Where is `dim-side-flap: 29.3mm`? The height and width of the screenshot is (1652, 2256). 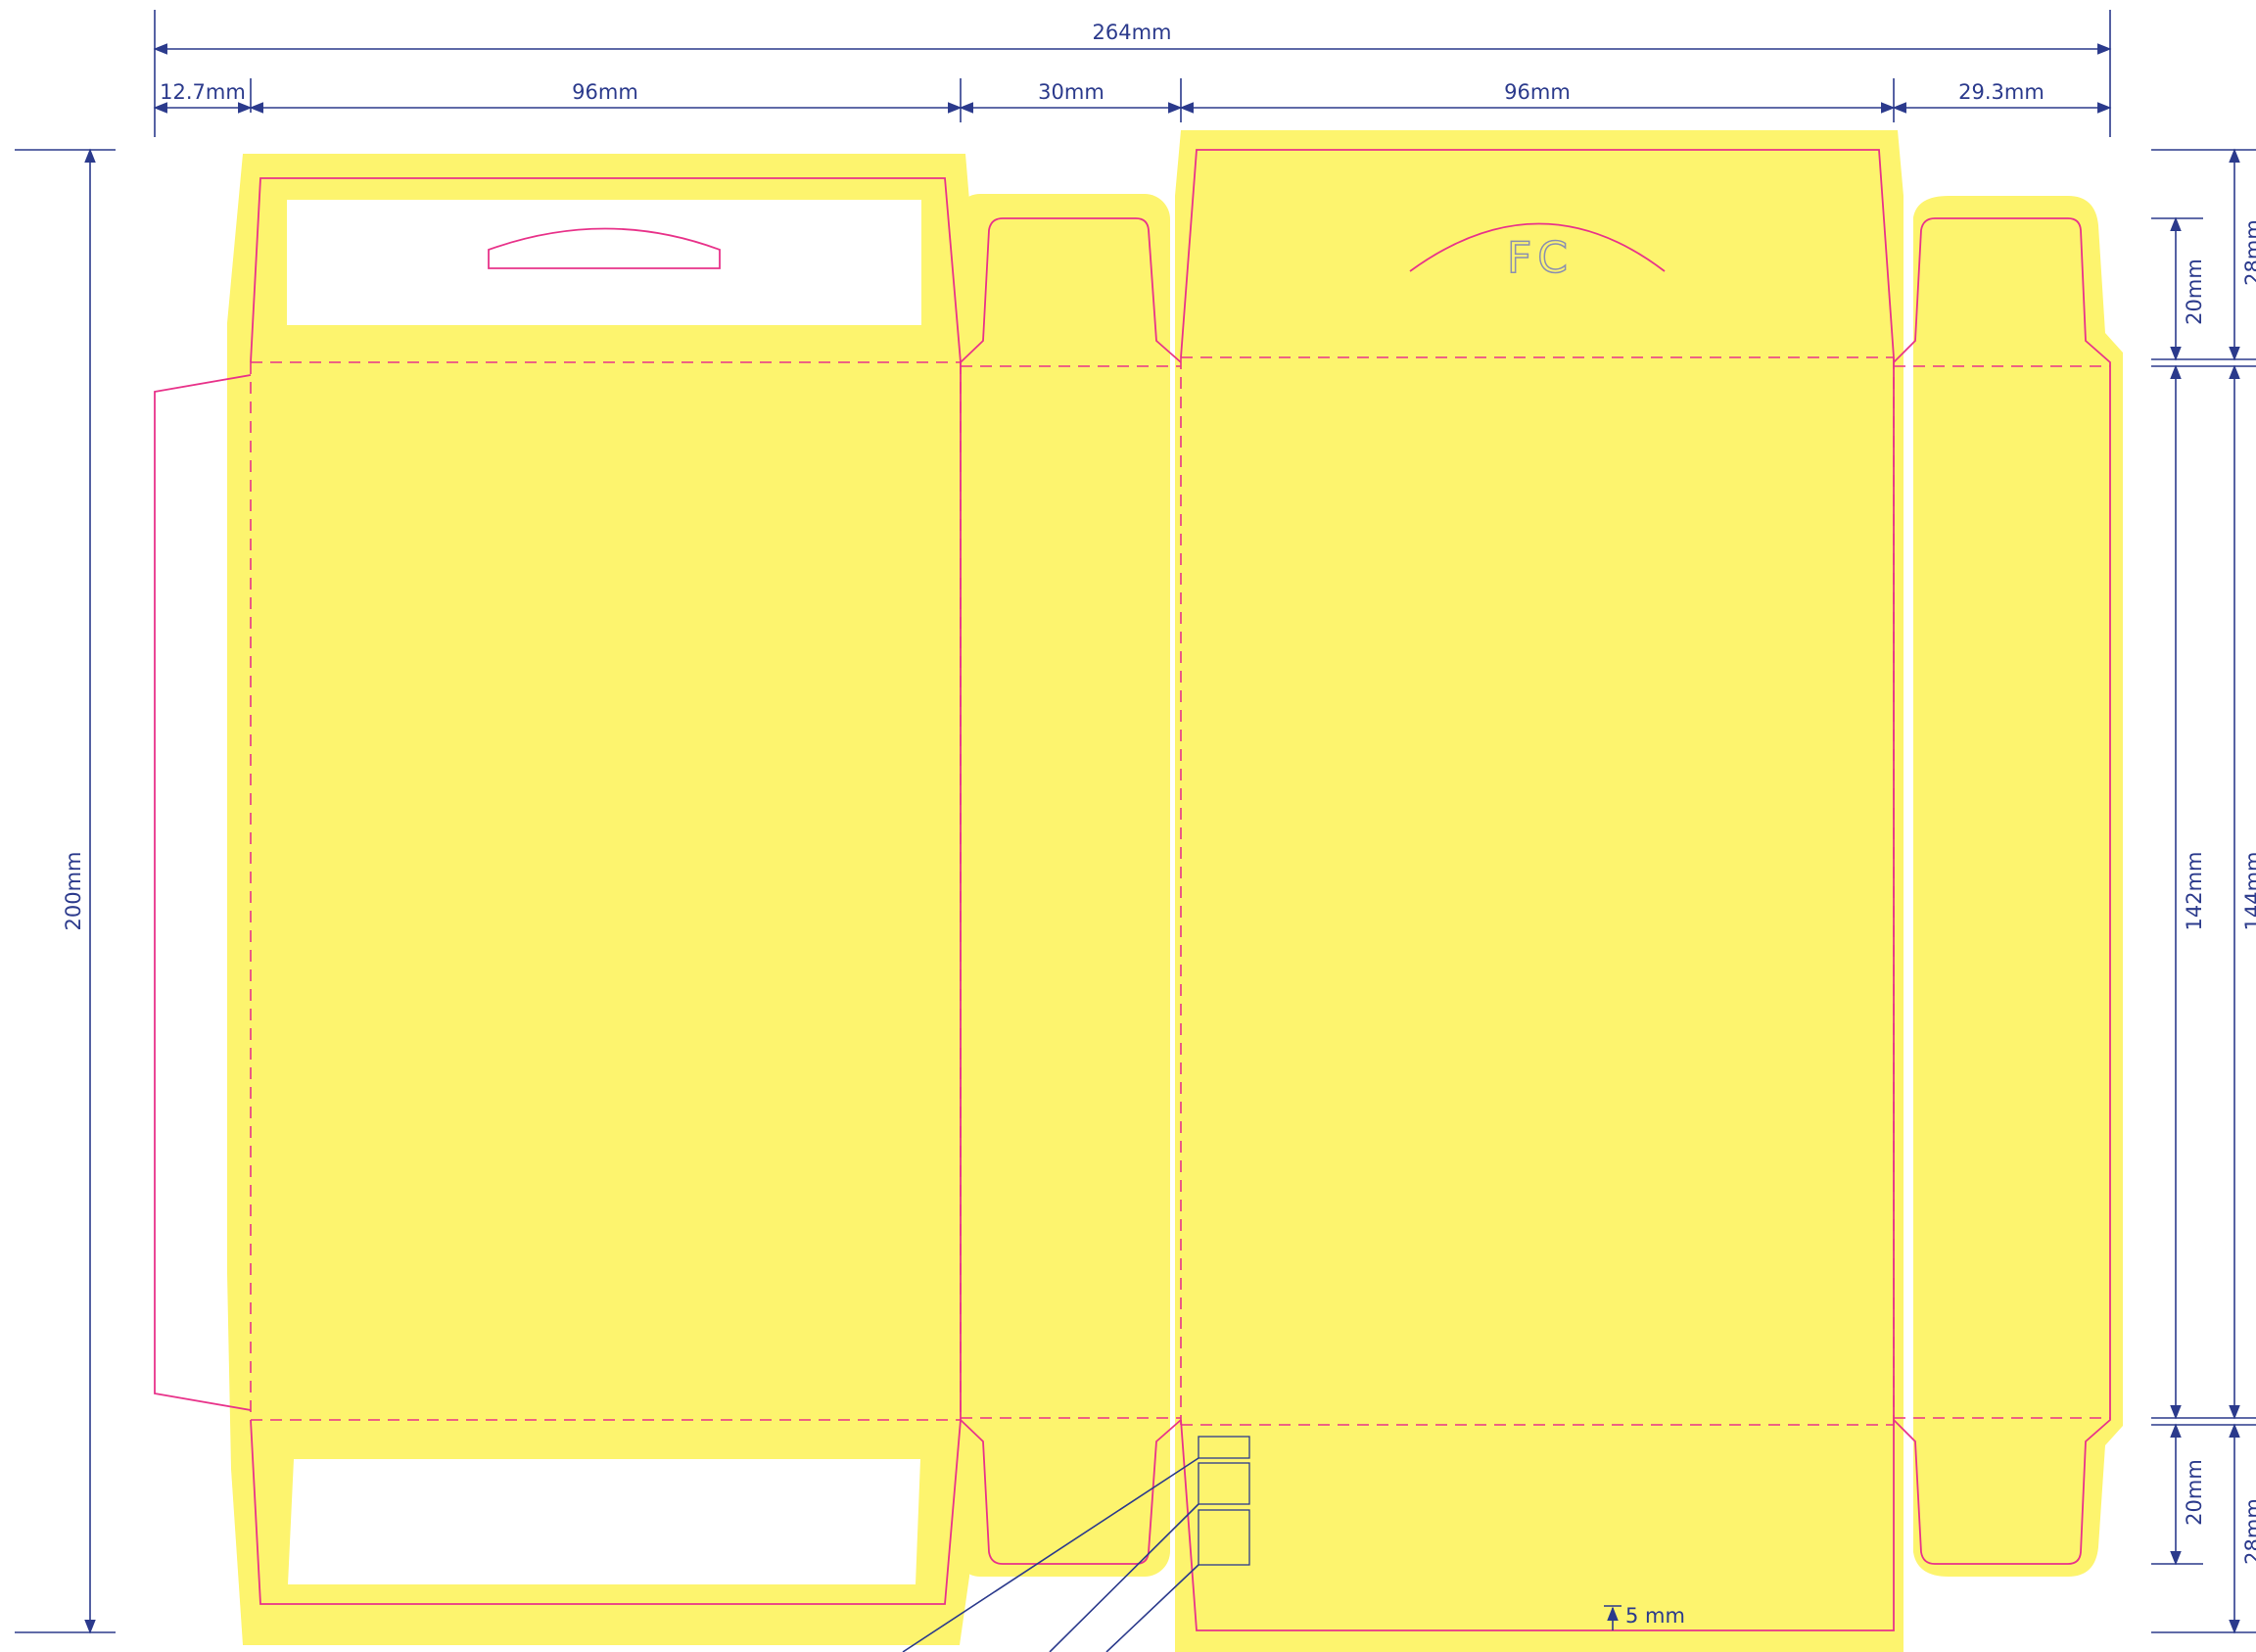
dim-side-flap: 29.3mm is located at coordinates (2001, 92).